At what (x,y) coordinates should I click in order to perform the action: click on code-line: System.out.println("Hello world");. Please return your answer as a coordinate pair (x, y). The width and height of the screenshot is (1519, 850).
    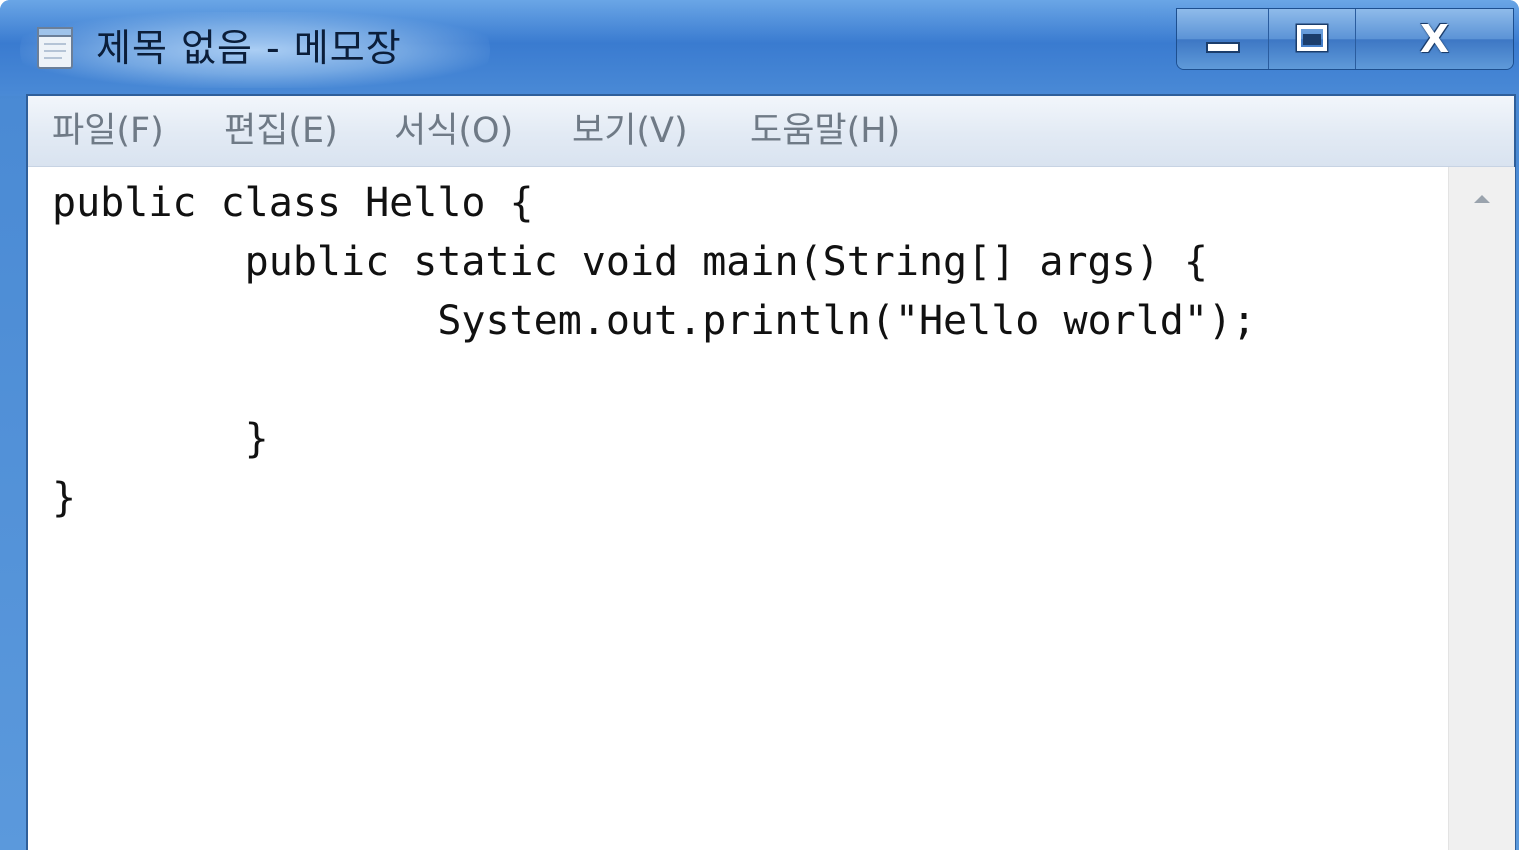
    Looking at the image, I should click on (654, 321).